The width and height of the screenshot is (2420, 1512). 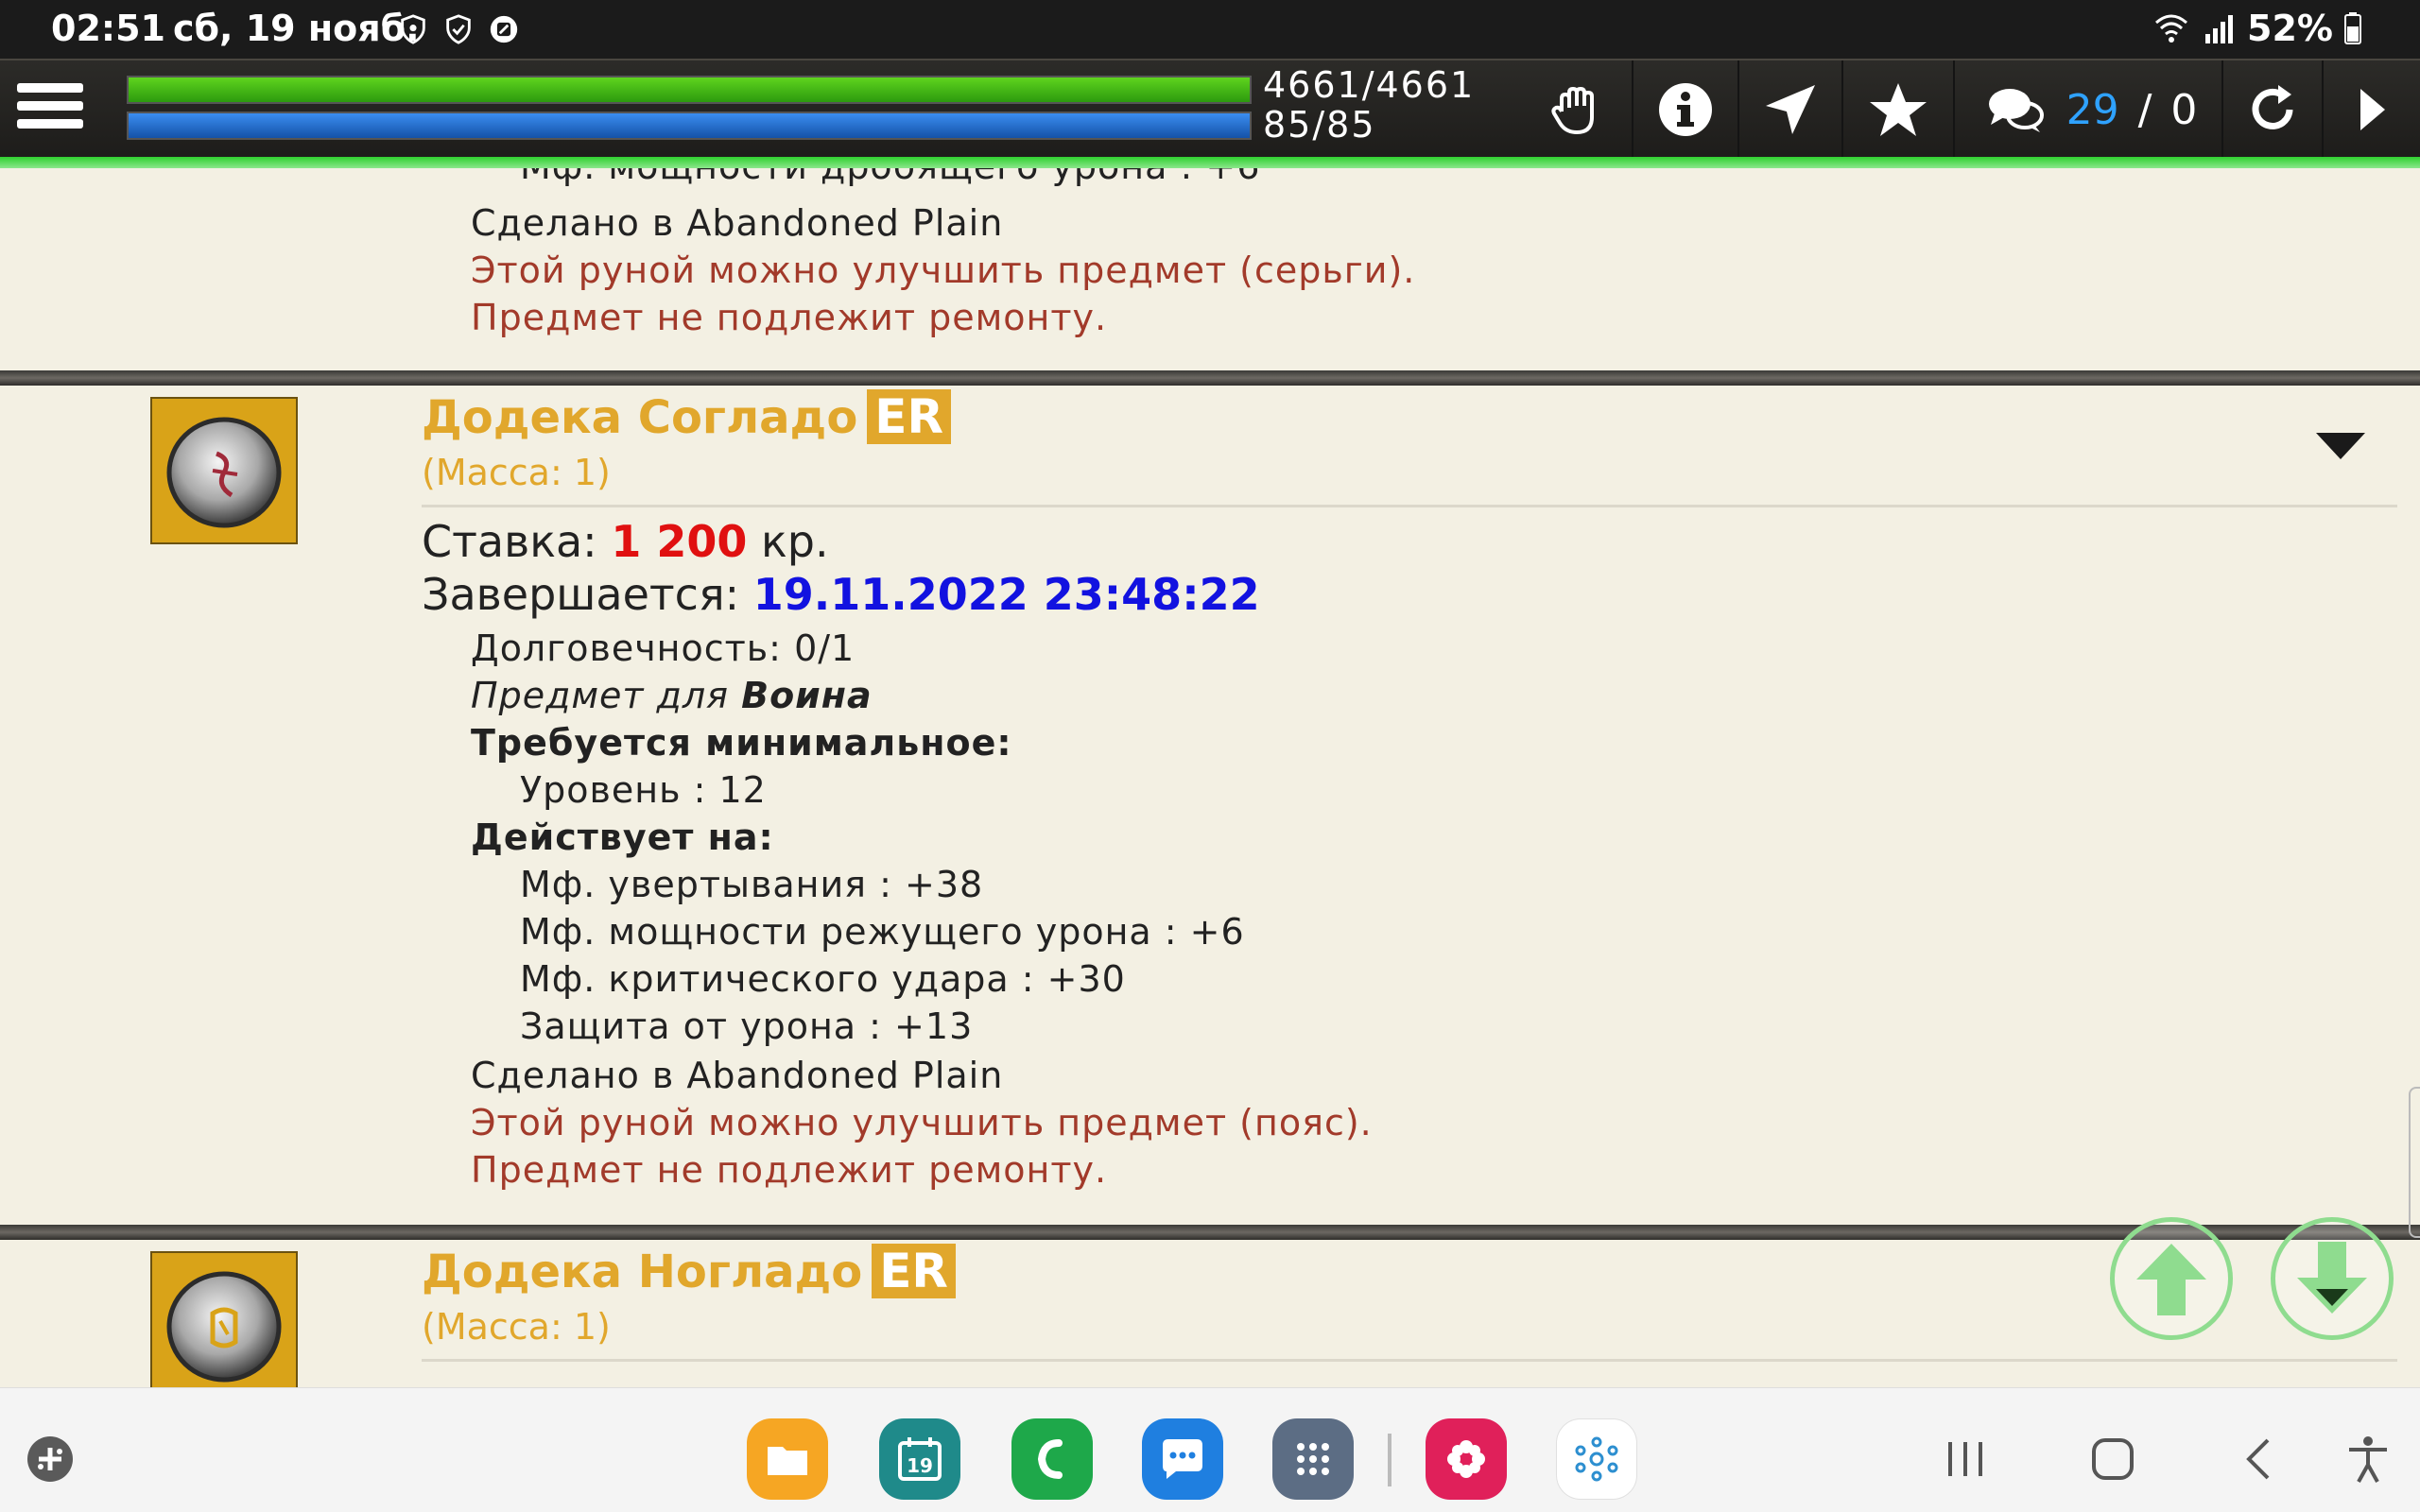 I want to click on chat-private-count: 0, so click(x=2184, y=109).